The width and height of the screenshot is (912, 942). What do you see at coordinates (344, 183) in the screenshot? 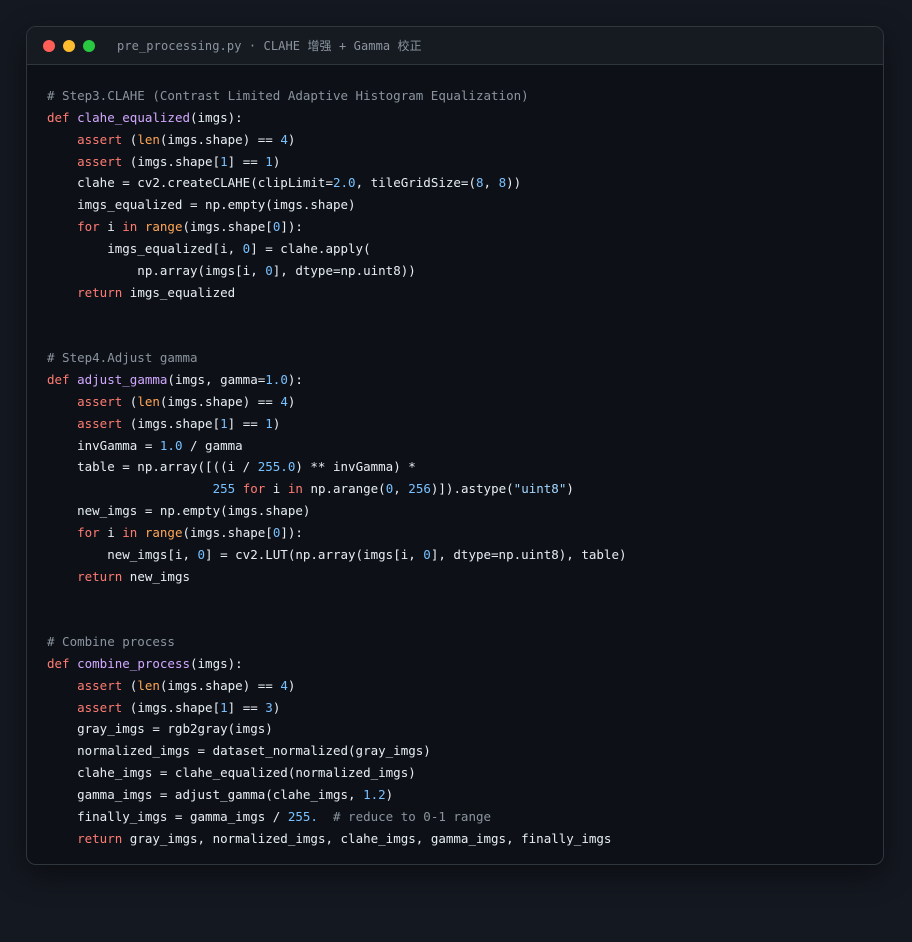
I see `code-token: 2.0` at bounding box center [344, 183].